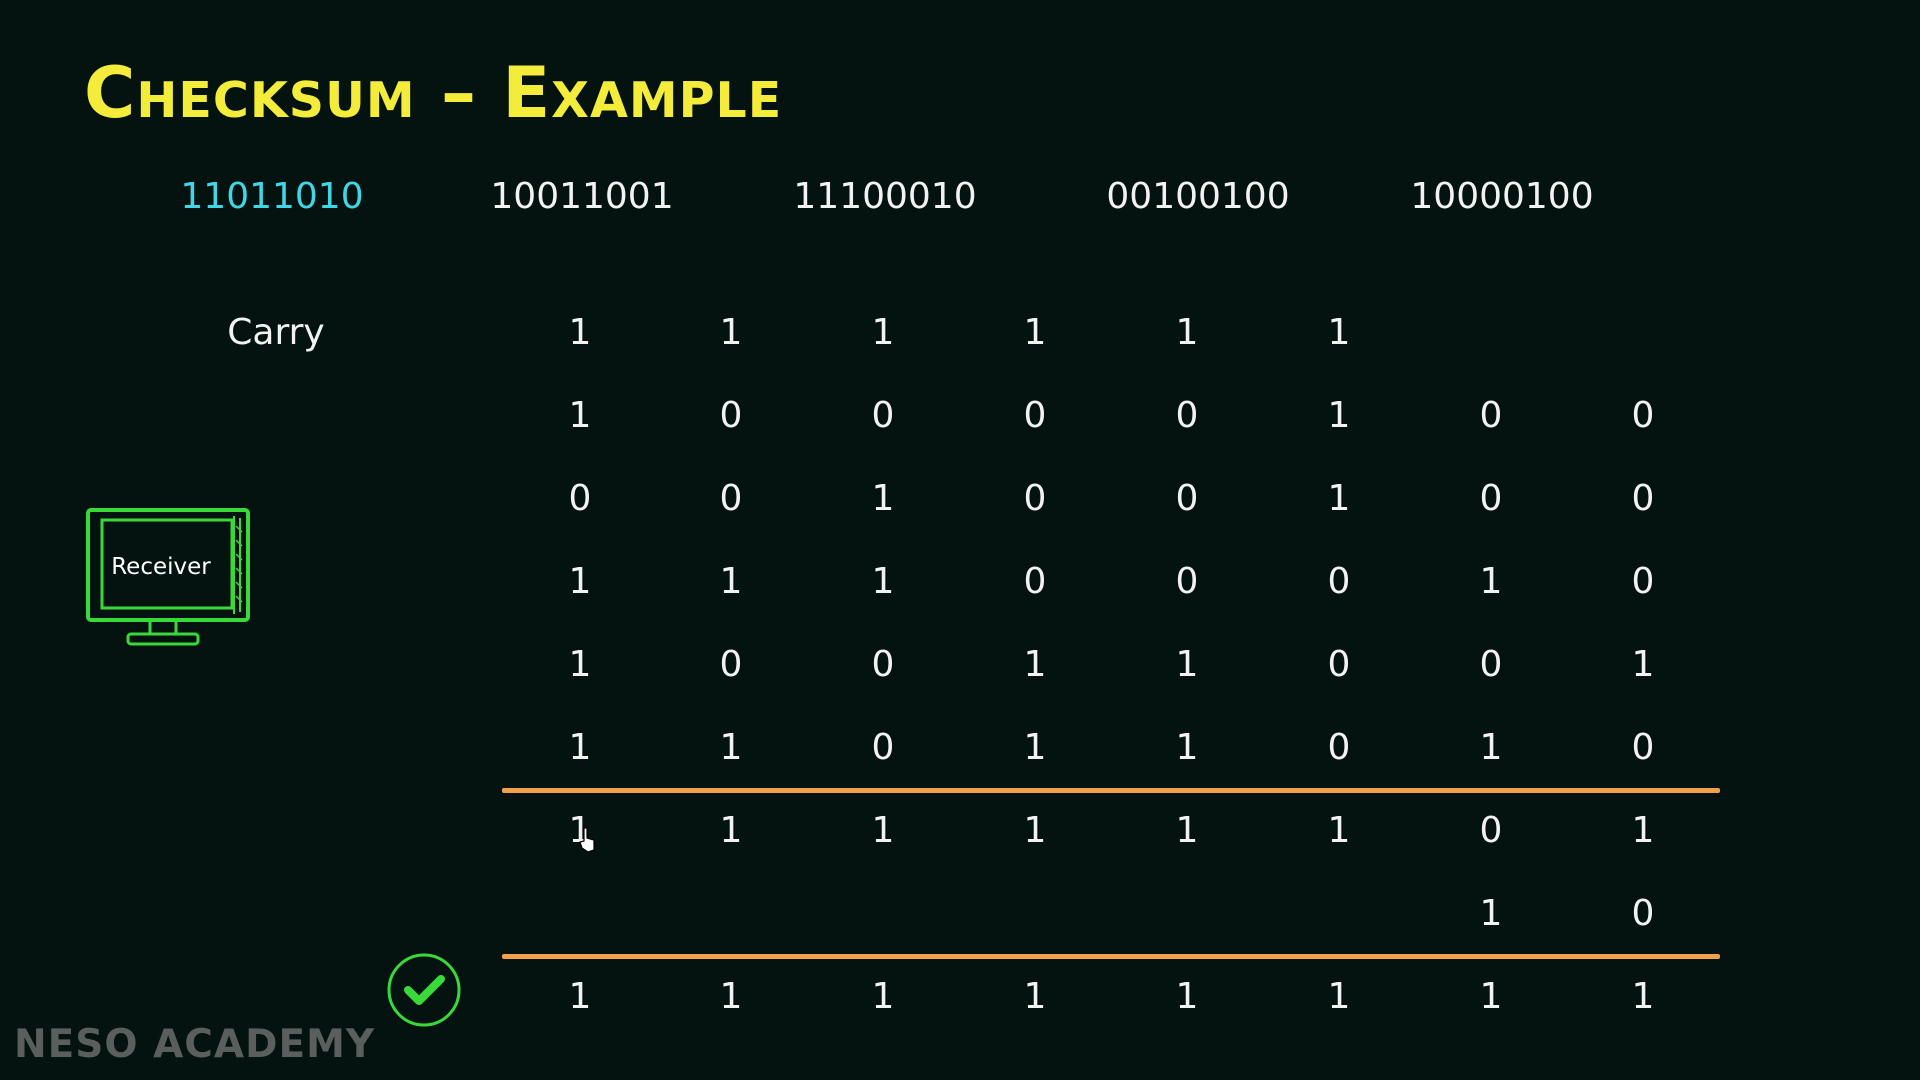  Describe the element at coordinates (424, 990) in the screenshot. I see `checkmark-icon` at that location.